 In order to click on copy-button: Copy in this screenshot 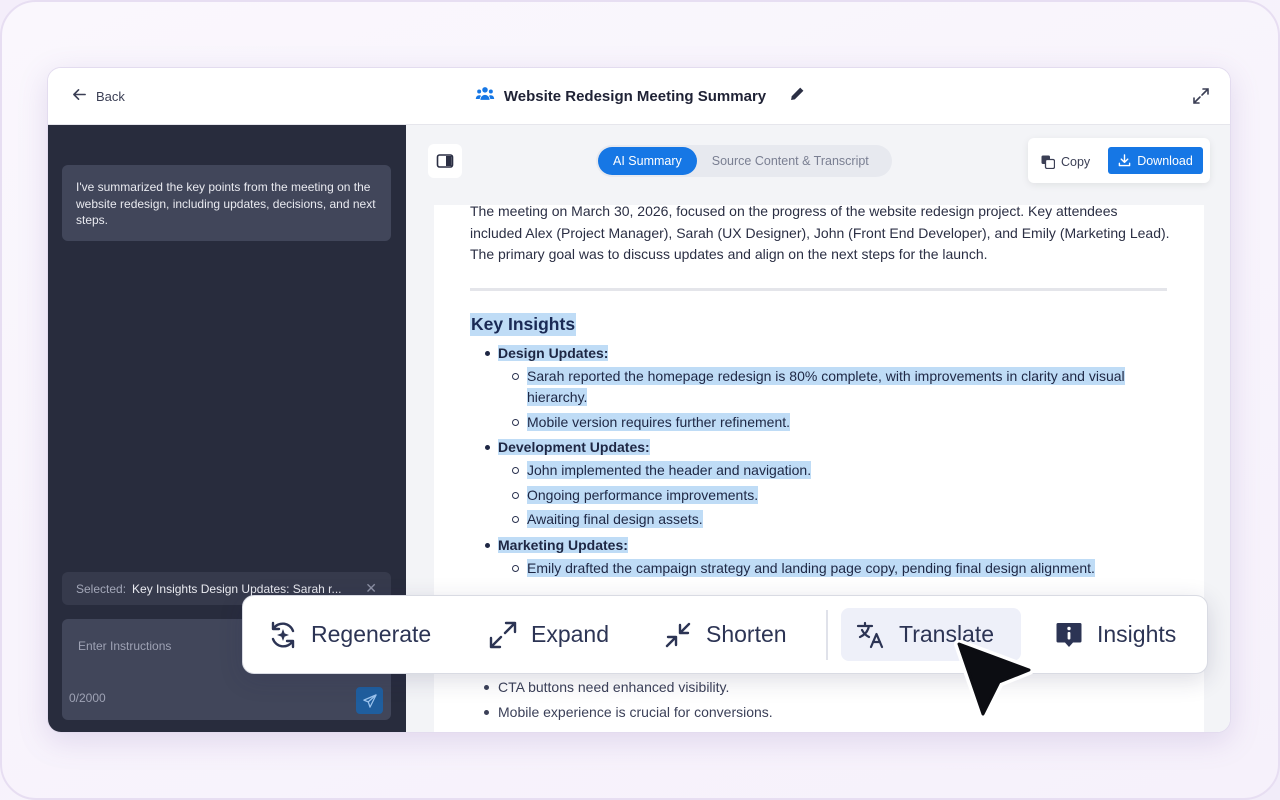, I will do `click(1065, 161)`.